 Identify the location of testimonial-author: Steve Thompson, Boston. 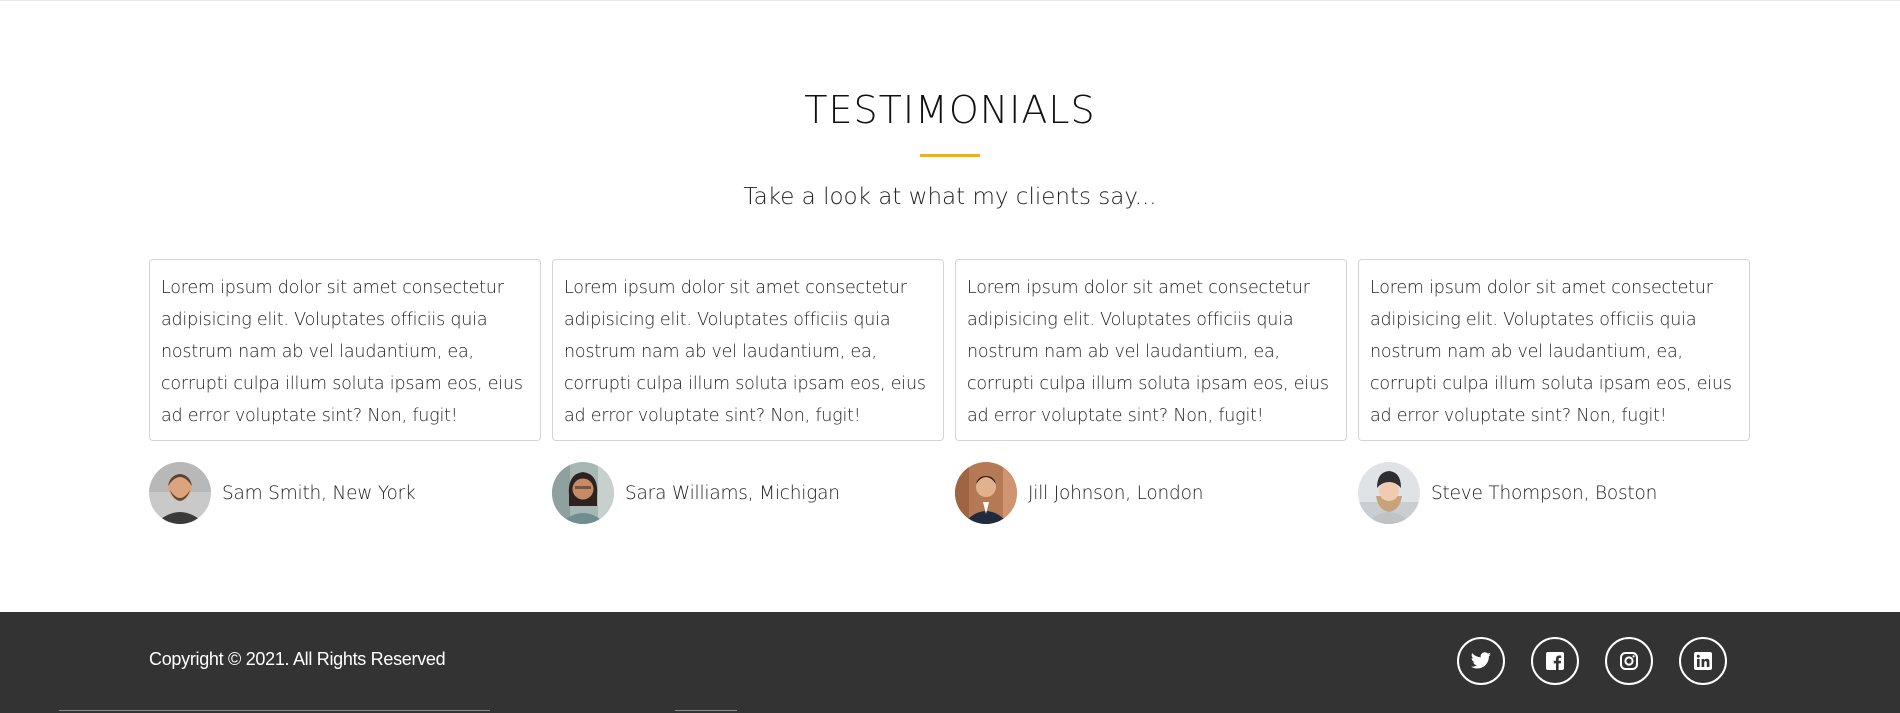
(1507, 493).